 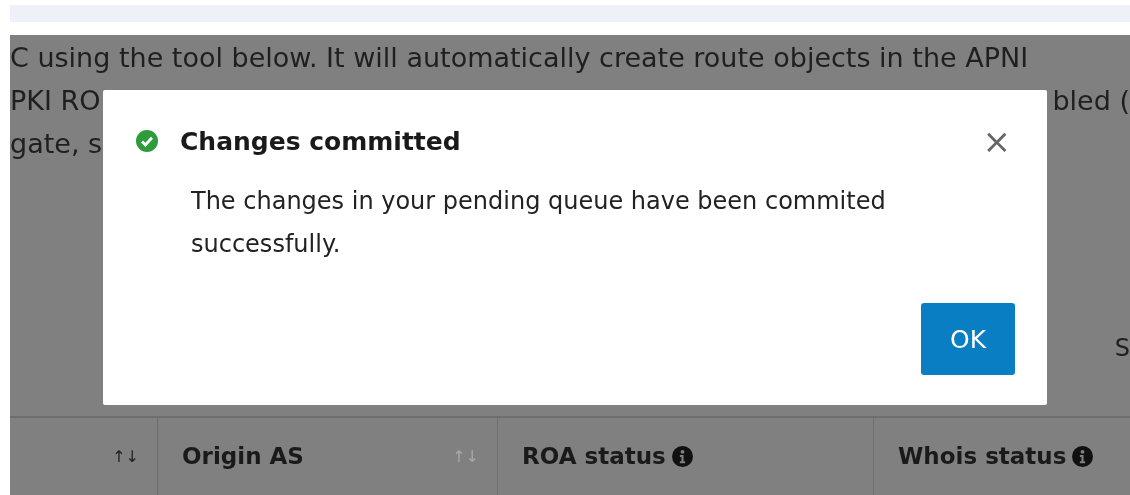 What do you see at coordinates (1122, 347) in the screenshot?
I see `page-text: S` at bounding box center [1122, 347].